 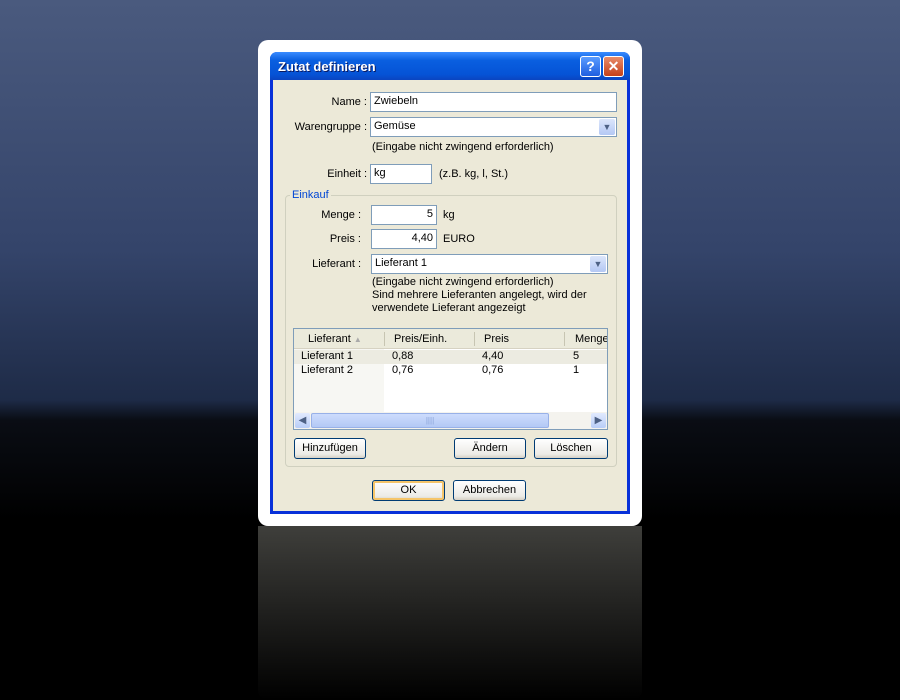 What do you see at coordinates (357, 339) in the screenshot?
I see `sort-ascending-icon: ▲` at bounding box center [357, 339].